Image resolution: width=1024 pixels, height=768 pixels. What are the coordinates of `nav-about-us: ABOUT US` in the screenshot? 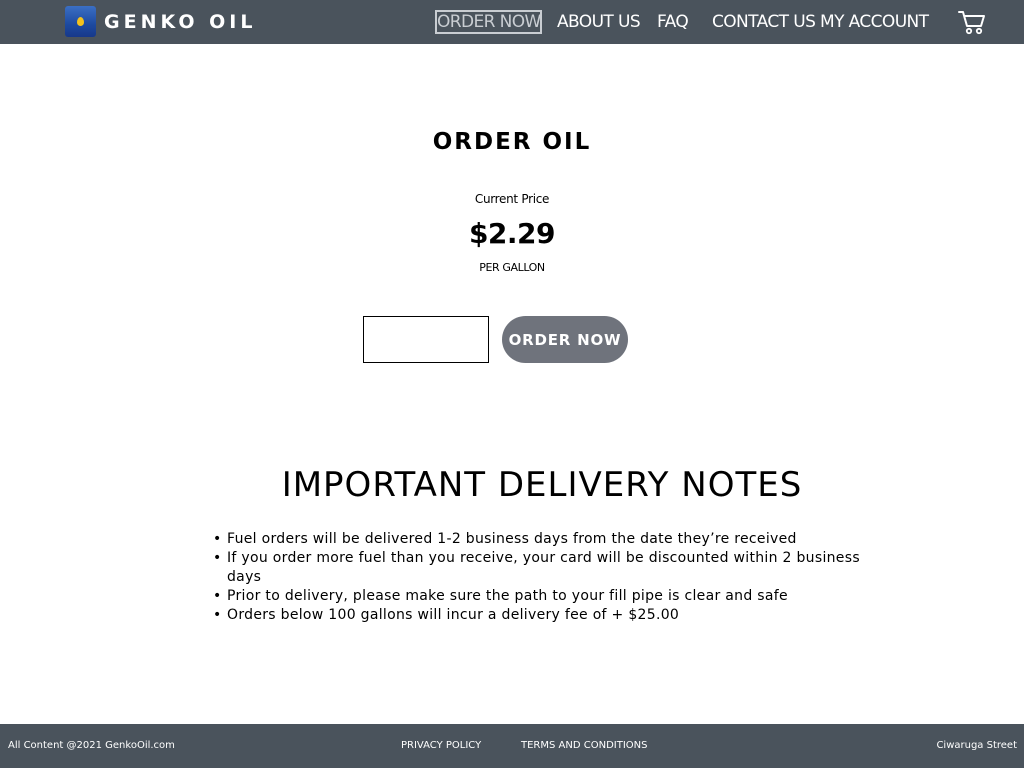 It's located at (599, 22).